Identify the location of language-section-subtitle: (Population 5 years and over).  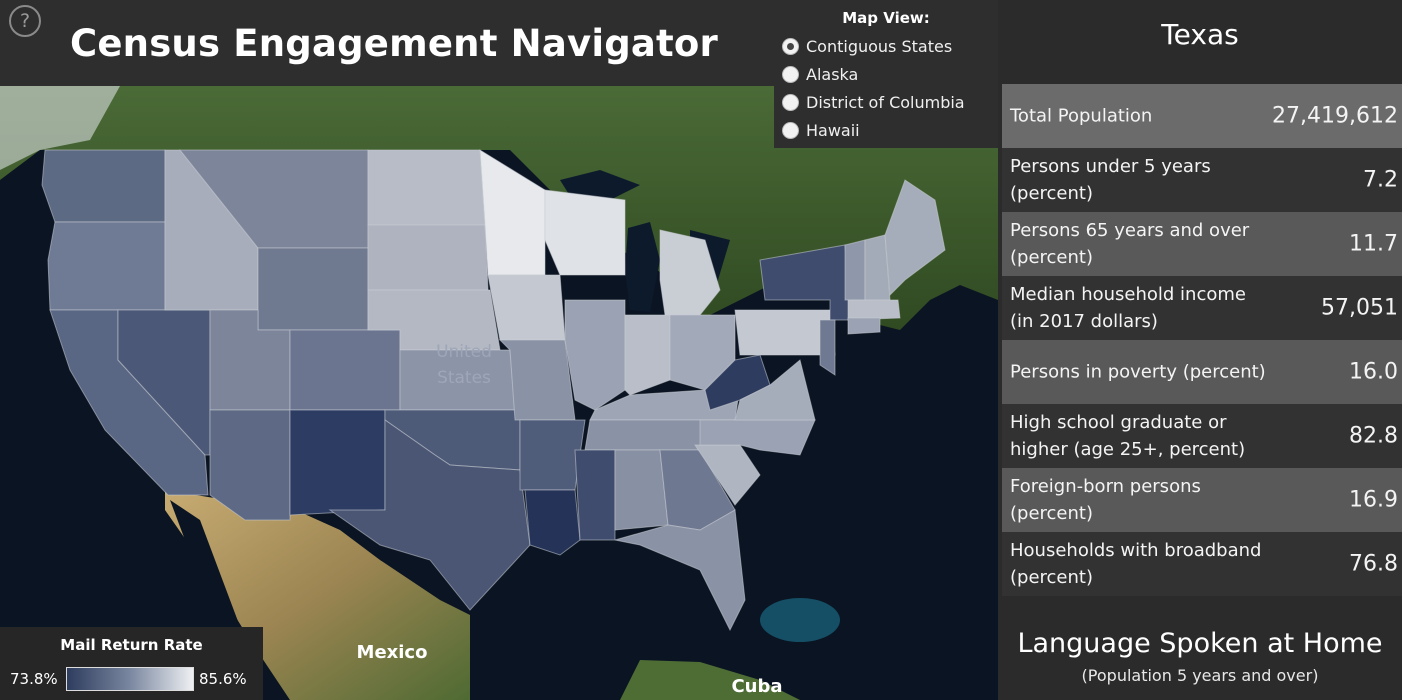
(1200, 675).